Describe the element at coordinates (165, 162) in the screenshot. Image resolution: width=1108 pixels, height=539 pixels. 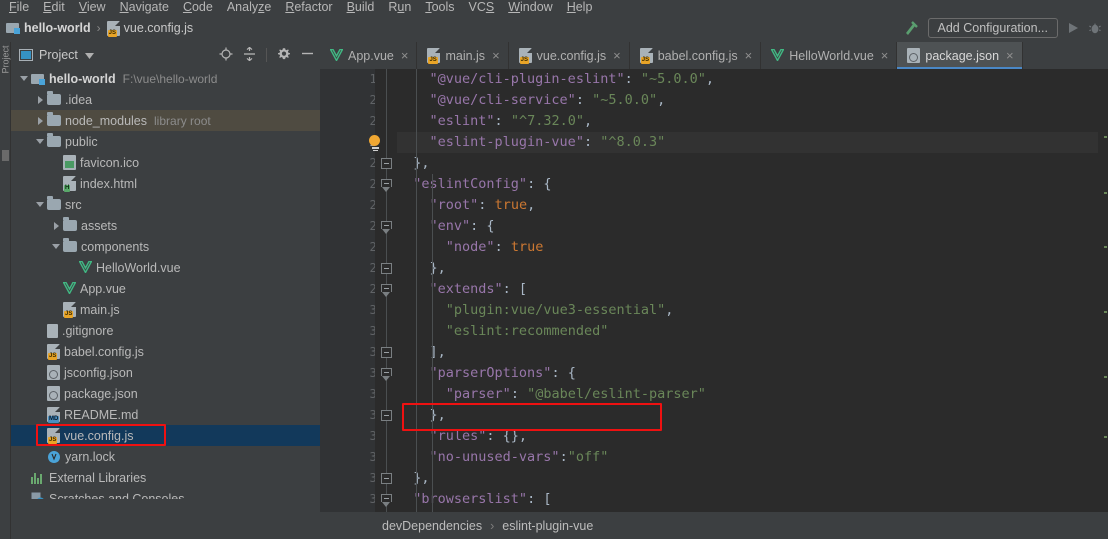
I see `tree-node-favicon-ico: favicon.ico` at that location.